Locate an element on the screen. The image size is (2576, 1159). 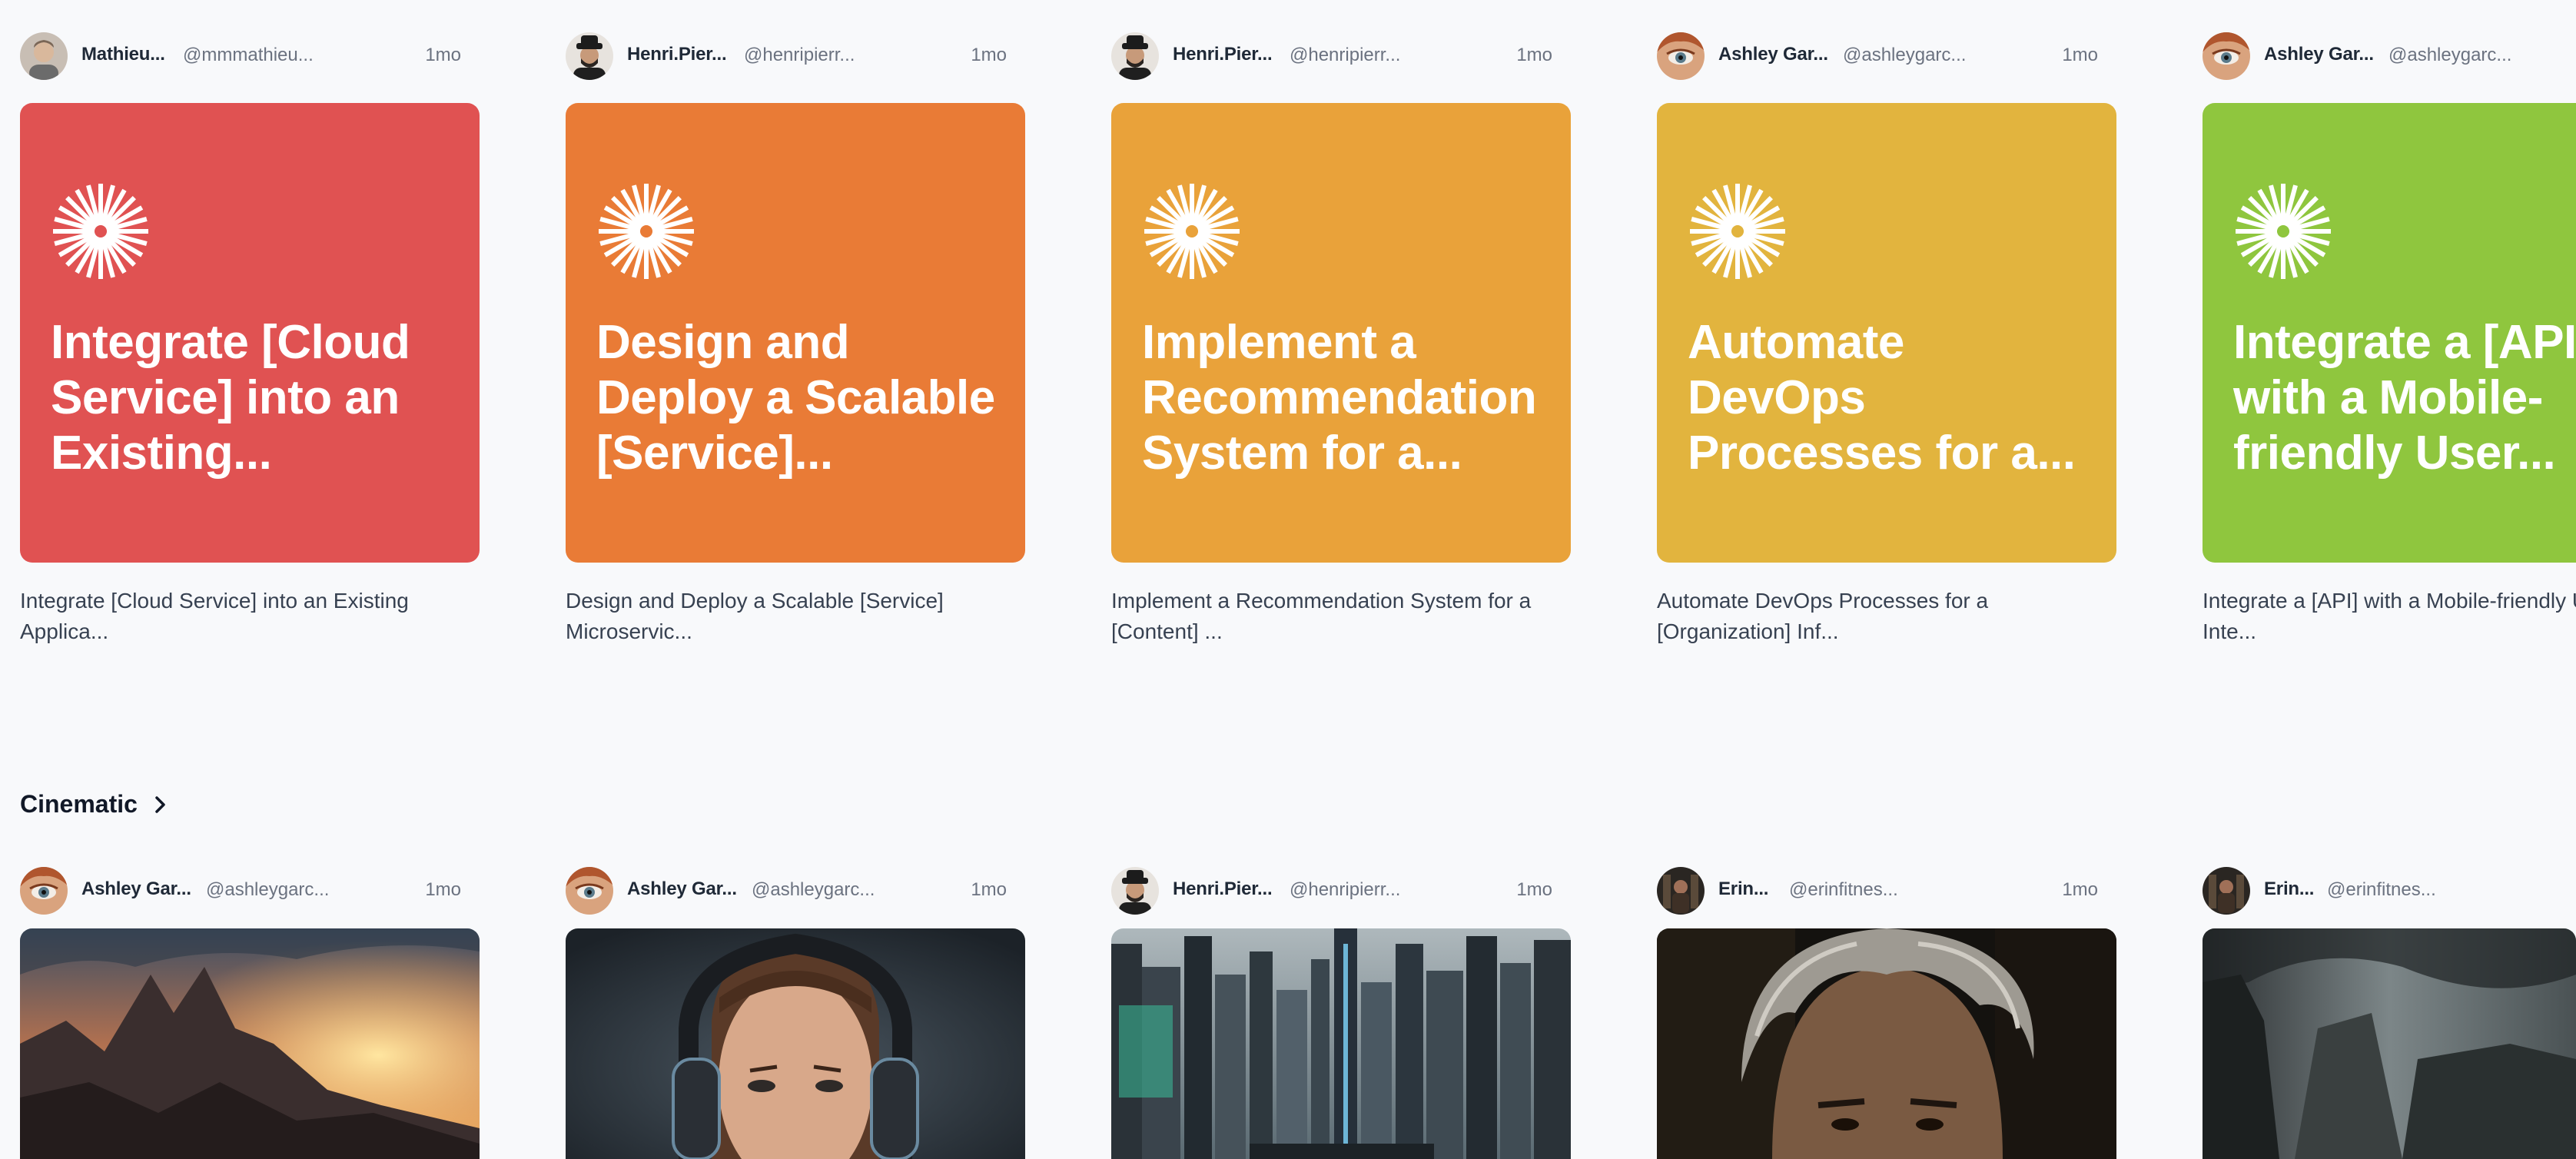
card-header: Erin... @erinfitnes... 1mo is located at coordinates (1886, 890).